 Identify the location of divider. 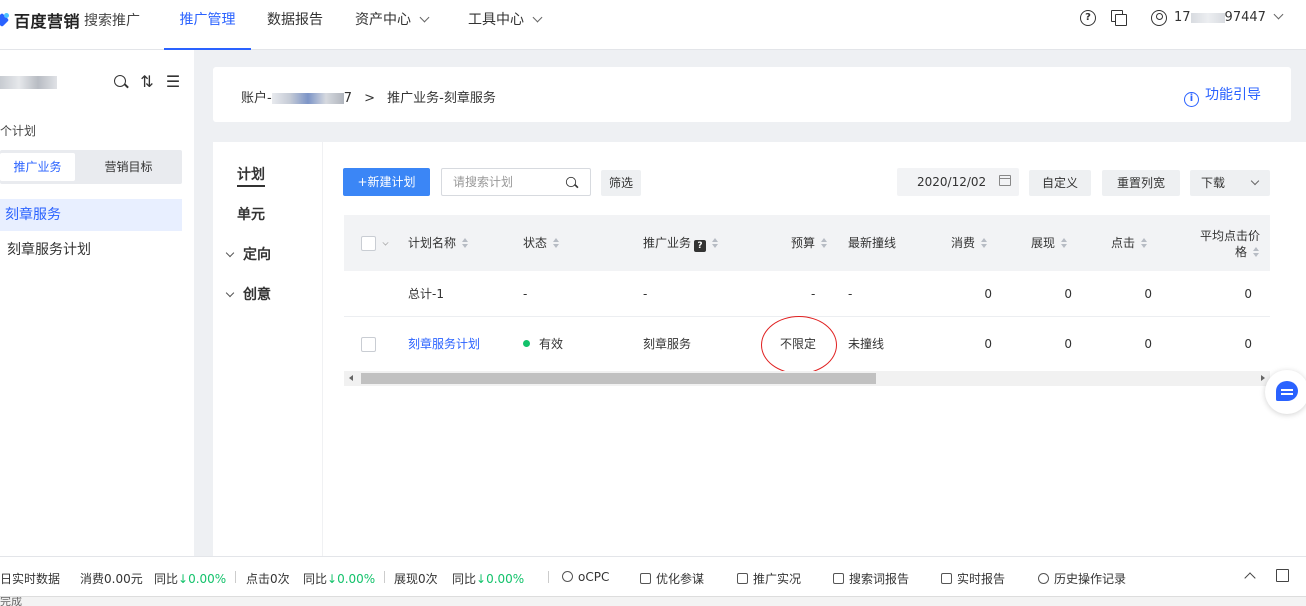
(235, 577).